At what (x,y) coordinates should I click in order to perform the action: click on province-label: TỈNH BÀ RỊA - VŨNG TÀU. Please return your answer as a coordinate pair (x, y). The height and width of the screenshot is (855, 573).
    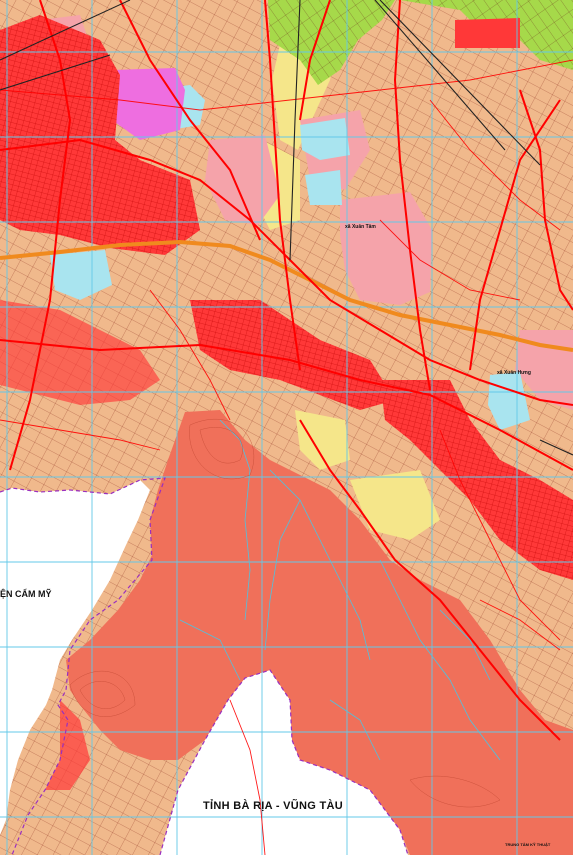
    Looking at the image, I should click on (273, 806).